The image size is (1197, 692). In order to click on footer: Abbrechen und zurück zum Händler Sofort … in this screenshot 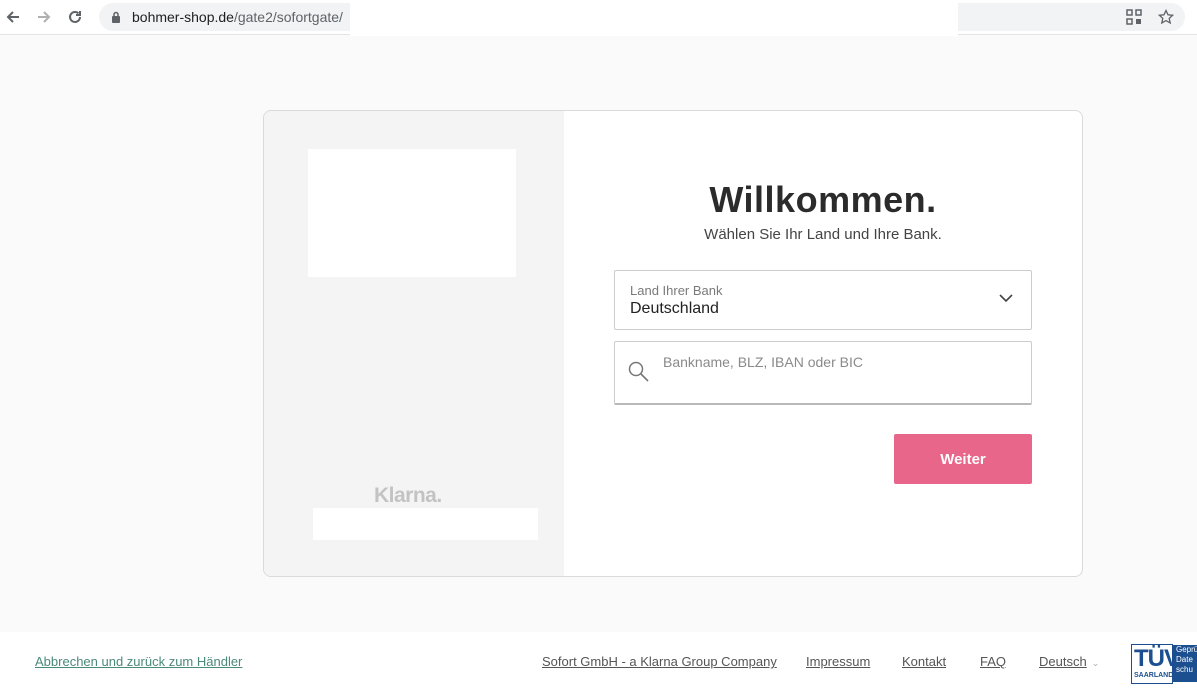, I will do `click(598, 662)`.